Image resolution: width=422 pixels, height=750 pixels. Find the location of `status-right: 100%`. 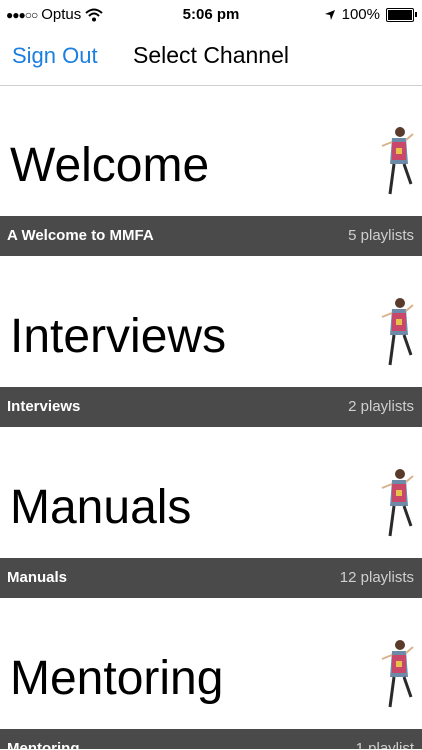

status-right: 100% is located at coordinates (370, 15).